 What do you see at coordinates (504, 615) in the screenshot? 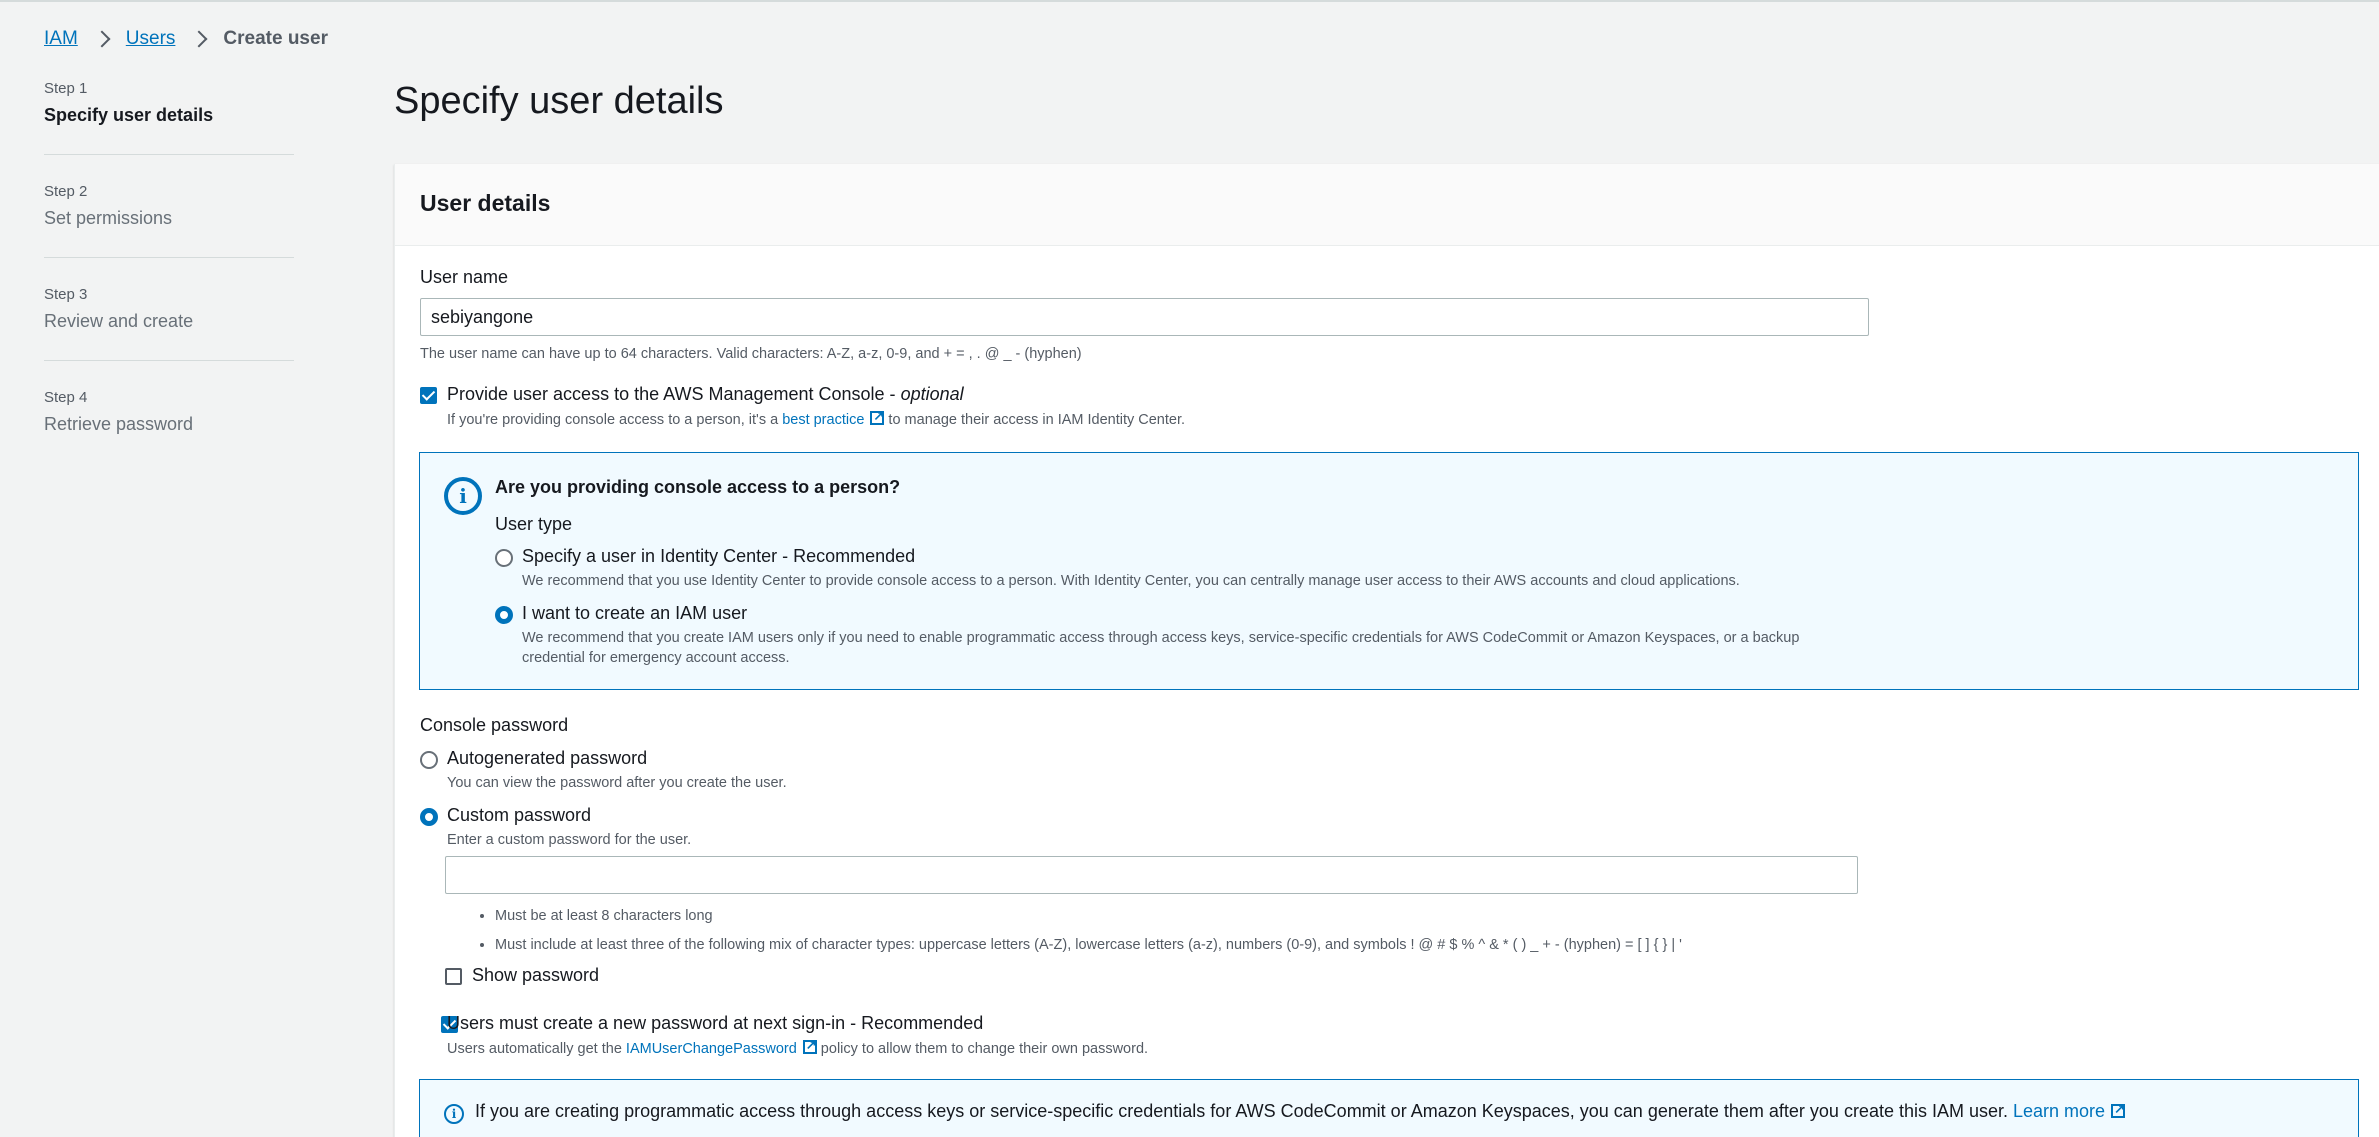
I see `iam-user-radio` at bounding box center [504, 615].